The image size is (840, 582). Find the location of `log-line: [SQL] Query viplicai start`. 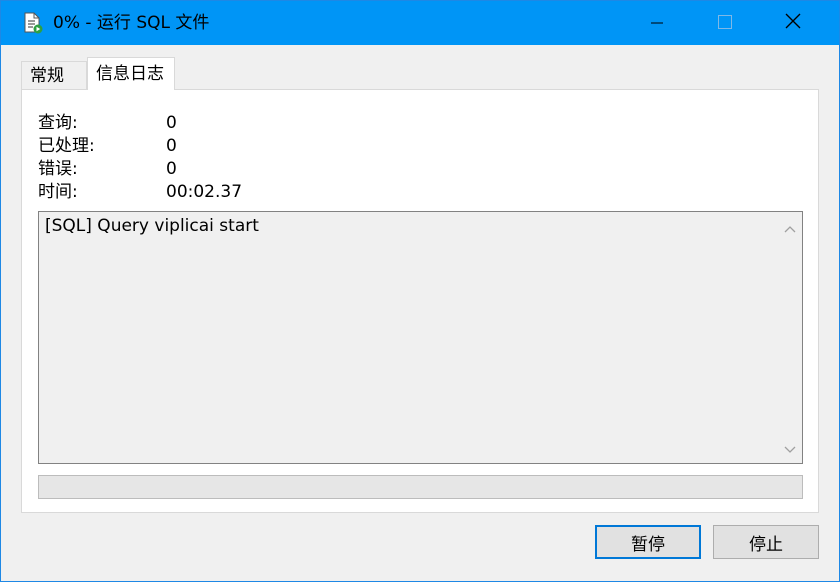

log-line: [SQL] Query viplicai start is located at coordinates (152, 226).